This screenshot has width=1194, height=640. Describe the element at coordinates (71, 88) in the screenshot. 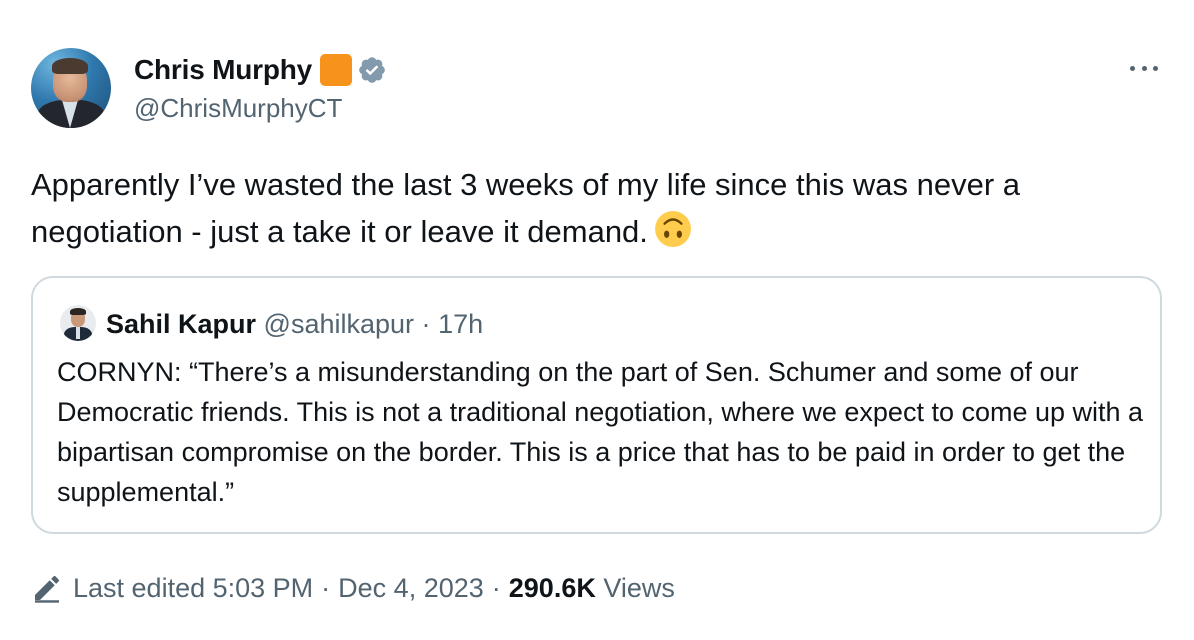

I see `author-avatar` at that location.